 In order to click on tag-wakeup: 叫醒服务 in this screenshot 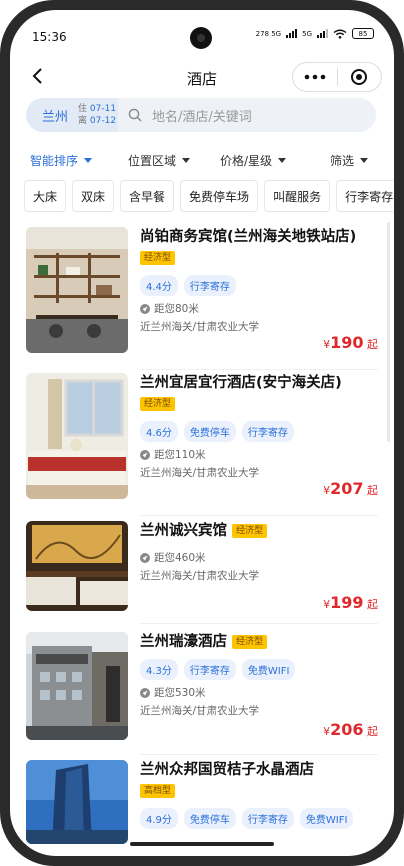, I will do `click(297, 196)`.